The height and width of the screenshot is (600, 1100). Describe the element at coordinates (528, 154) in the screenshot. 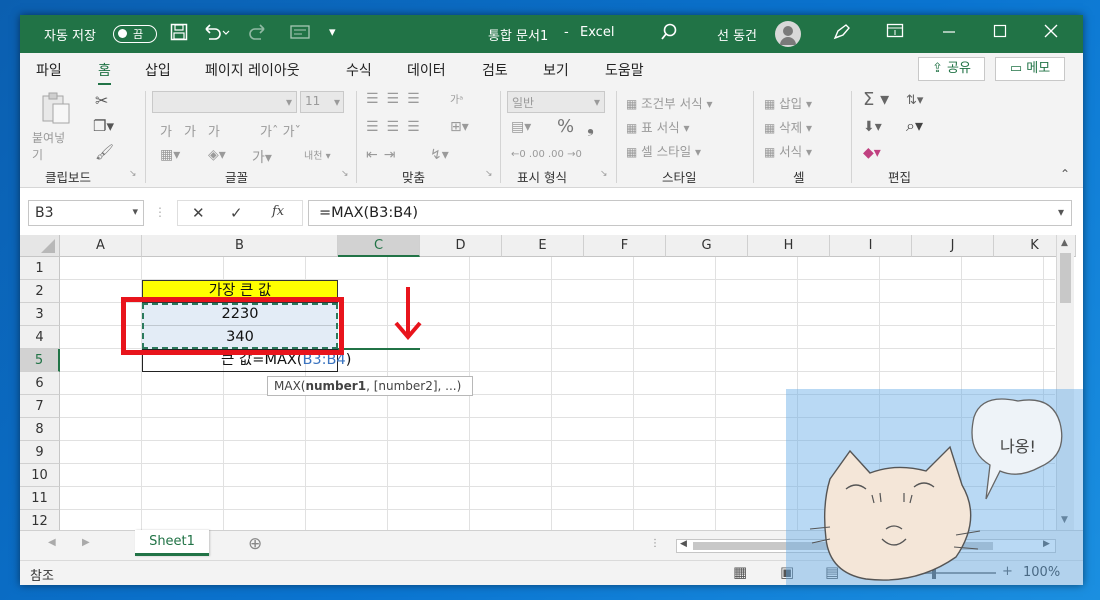

I see `increase-decimal-icon: ←0 .00` at that location.